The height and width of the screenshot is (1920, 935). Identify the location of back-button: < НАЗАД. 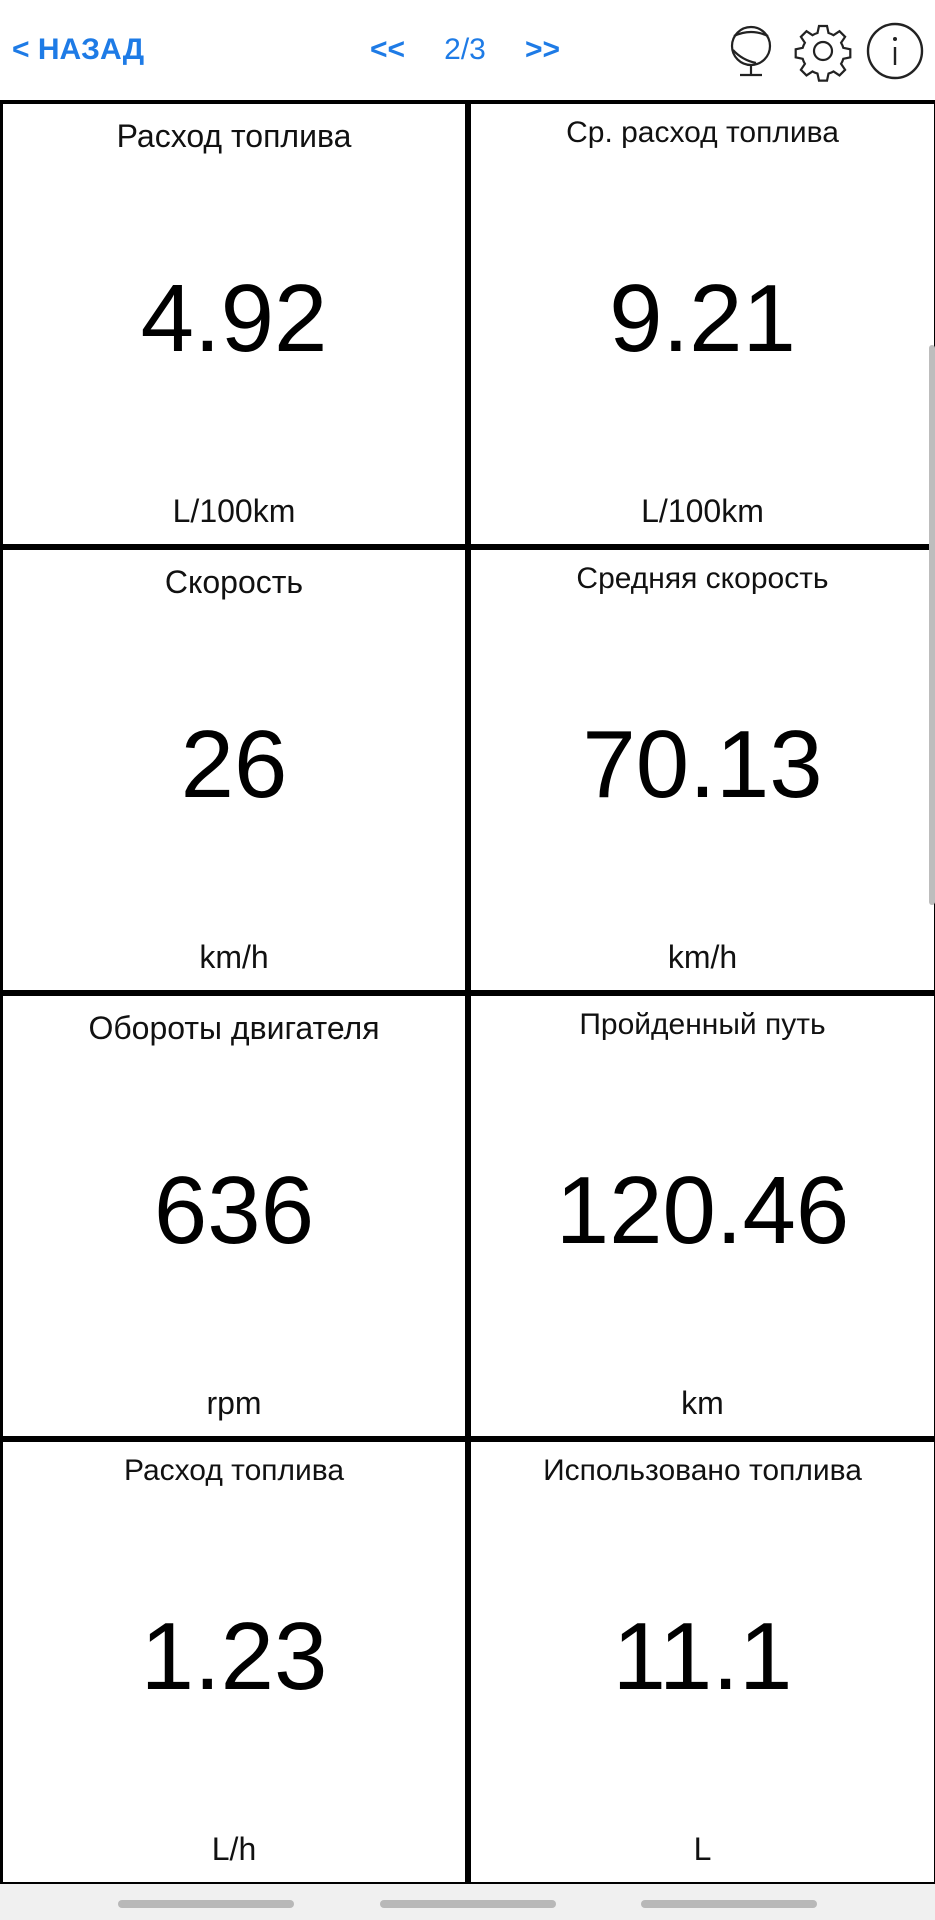
(78, 50).